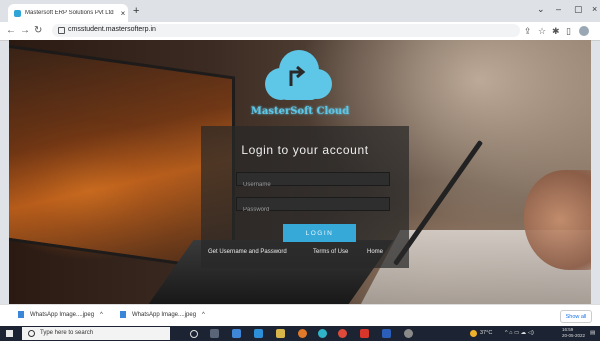 The image size is (600, 341). Describe the element at coordinates (305, 150) in the screenshot. I see `login-title: Login to your account` at that location.